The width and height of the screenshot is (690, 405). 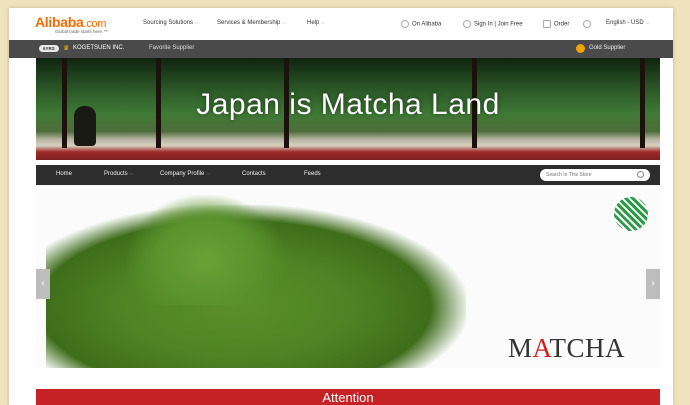 What do you see at coordinates (171, 48) in the screenshot?
I see `favorite-supplier-button: Favorite Supplier` at bounding box center [171, 48].